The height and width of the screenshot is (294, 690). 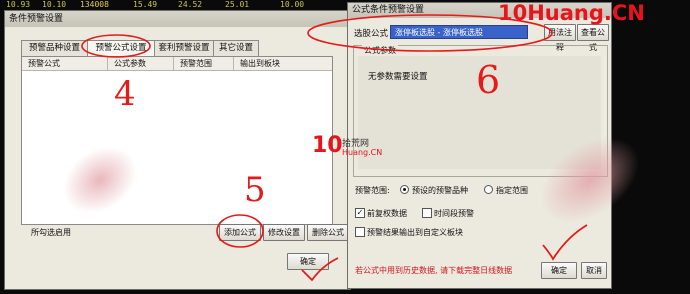 I want to click on tab-other-settings: 其它设置, so click(x=236, y=48).